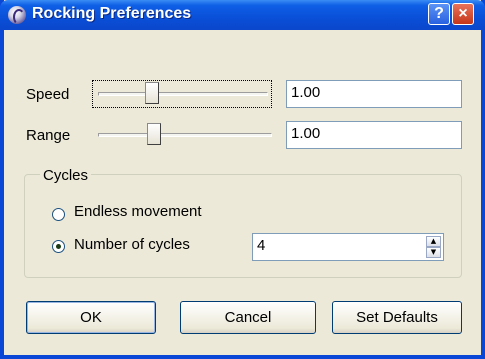 The height and width of the screenshot is (359, 485). I want to click on range-input: 1.00, so click(374, 135).